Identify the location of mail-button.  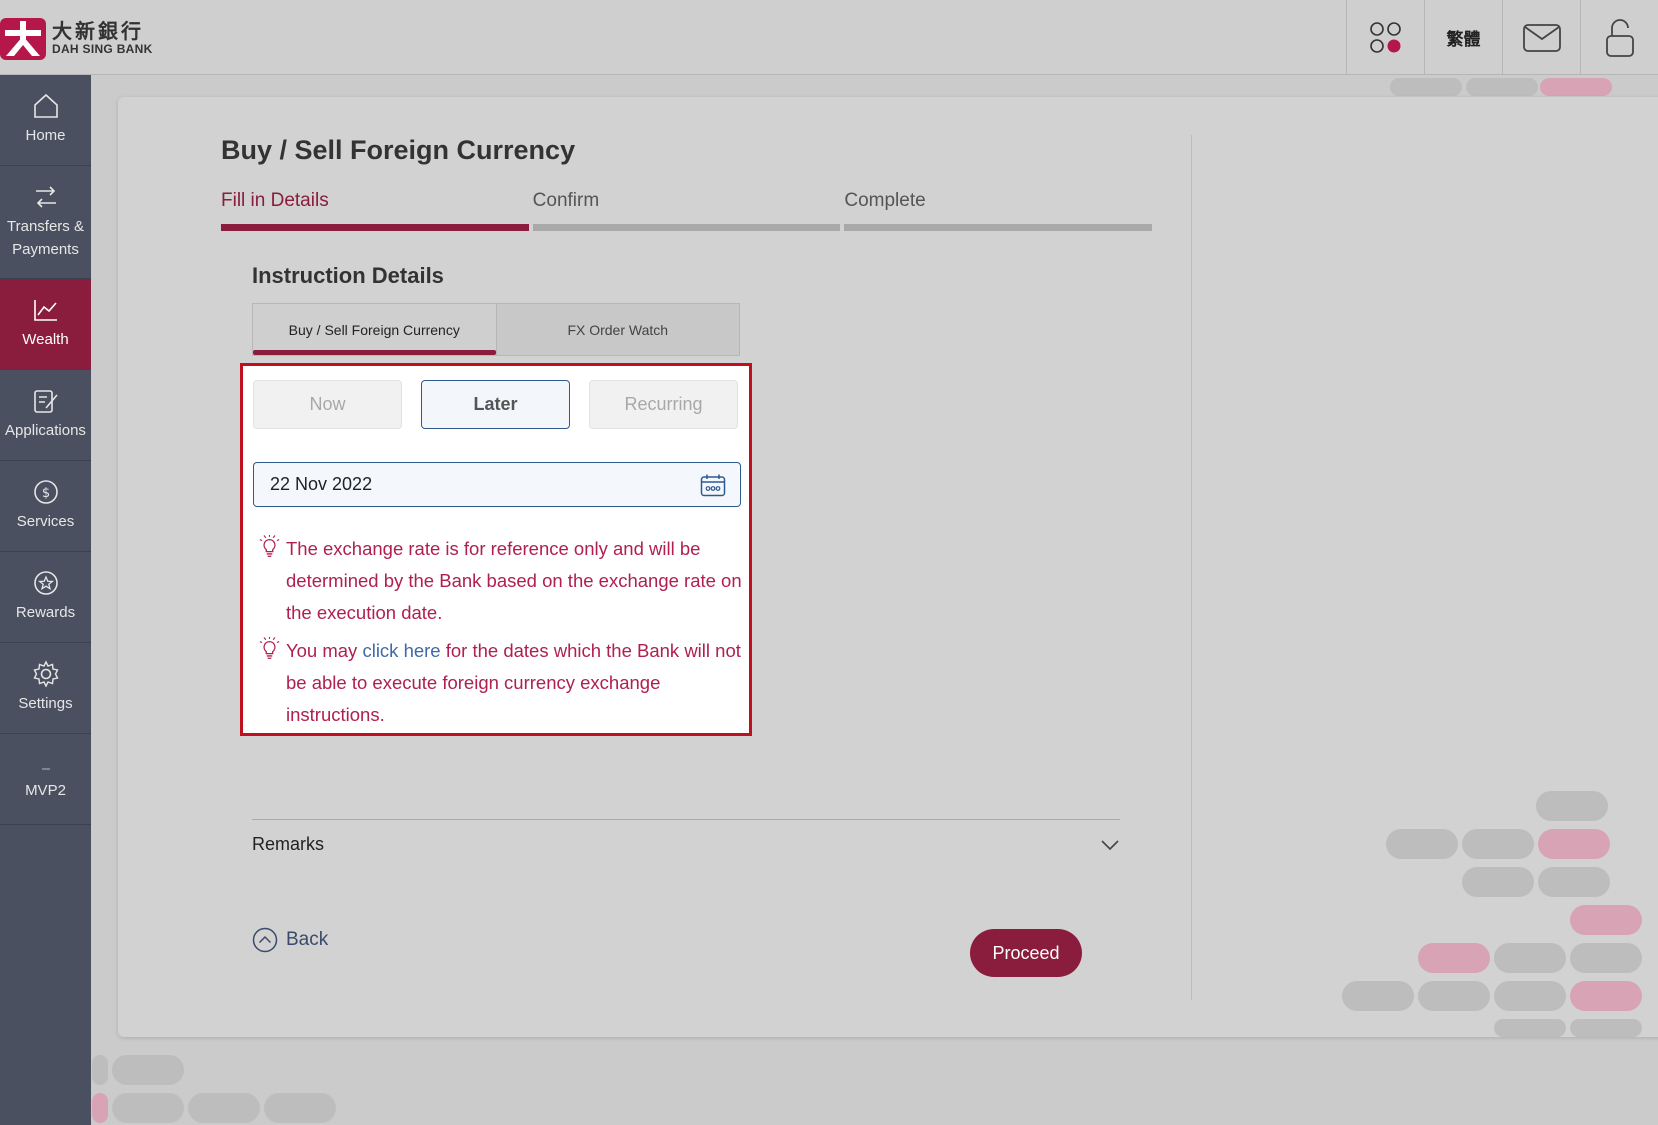
(1541, 37).